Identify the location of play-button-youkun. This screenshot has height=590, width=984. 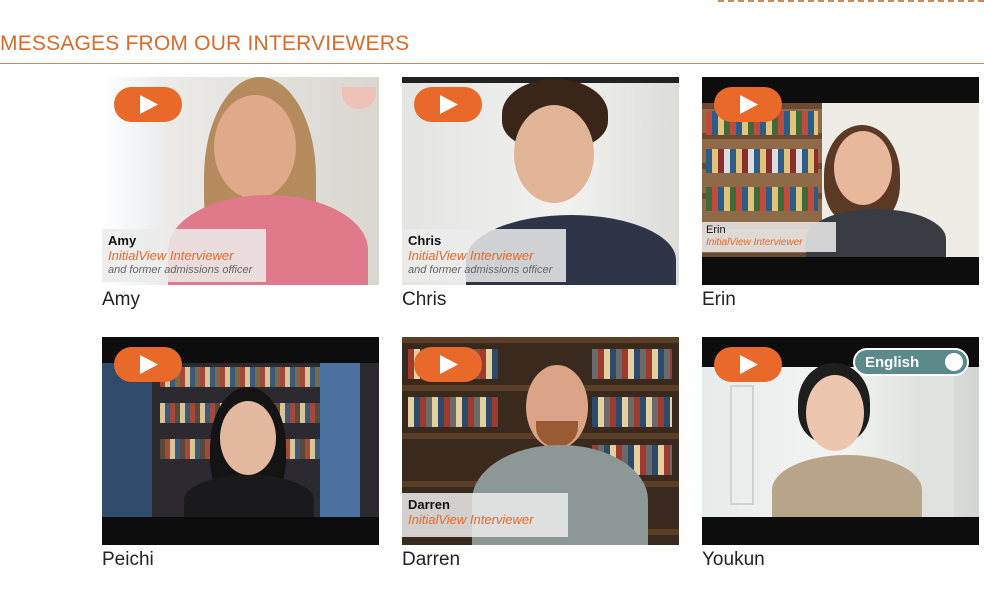
(748, 364).